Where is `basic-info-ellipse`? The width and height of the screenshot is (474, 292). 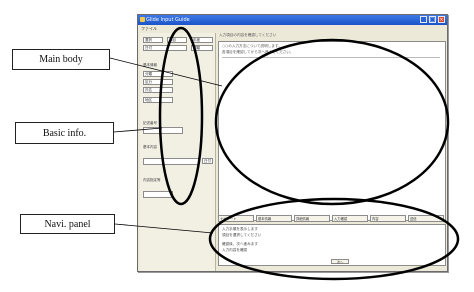 basic-info-ellipse is located at coordinates (181, 116).